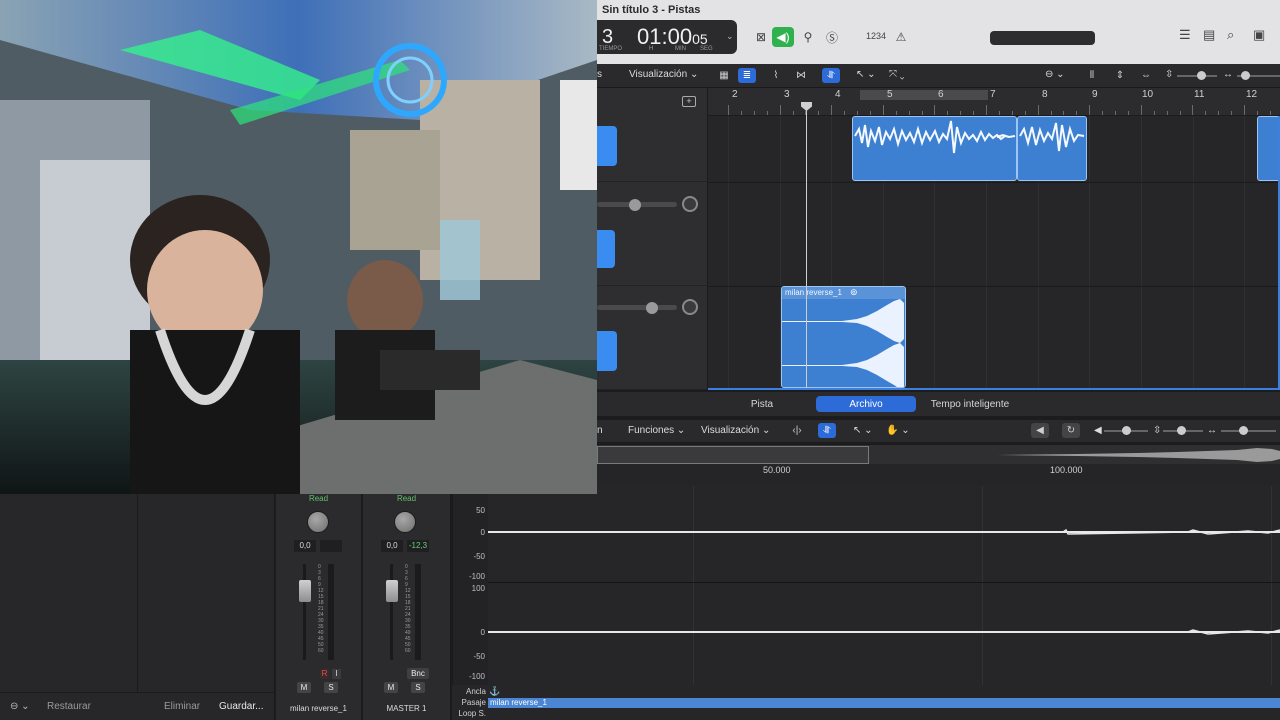 The image size is (1280, 720). What do you see at coordinates (866, 404) in the screenshot?
I see `tab-archivo: Archivo` at bounding box center [866, 404].